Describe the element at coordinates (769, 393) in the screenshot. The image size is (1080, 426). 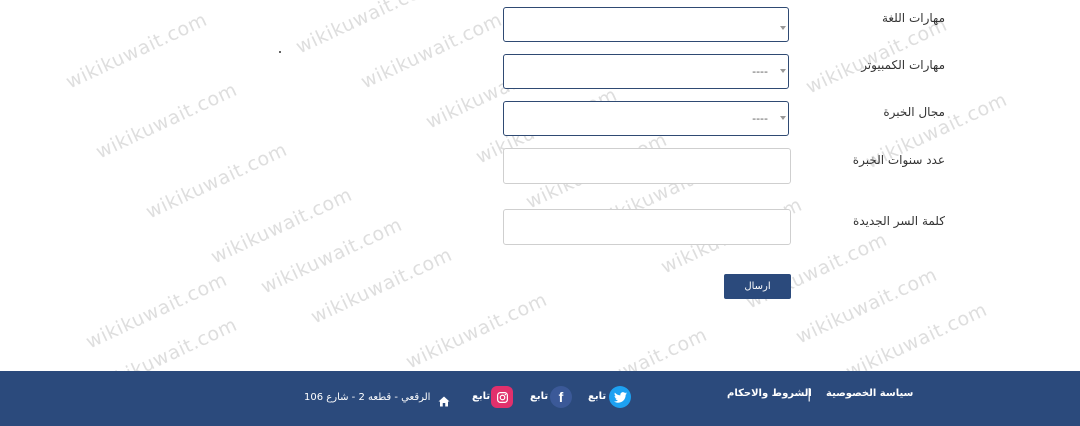
I see `terms-link: الشروط والاحكام` at that location.